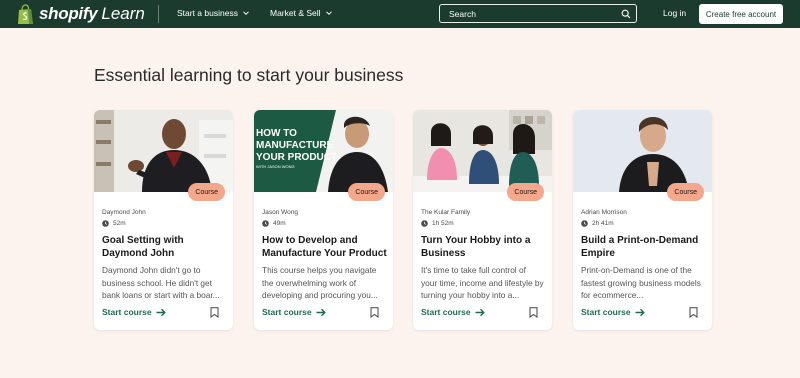 This screenshot has width=800, height=378. I want to click on nav-start-a-business: Start a business, so click(213, 13).